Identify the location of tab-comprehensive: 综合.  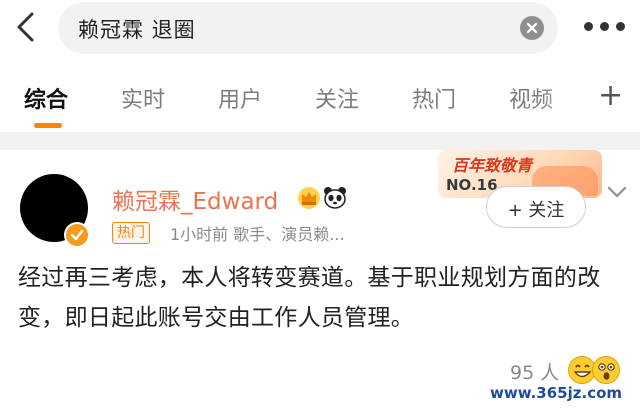
(46, 98).